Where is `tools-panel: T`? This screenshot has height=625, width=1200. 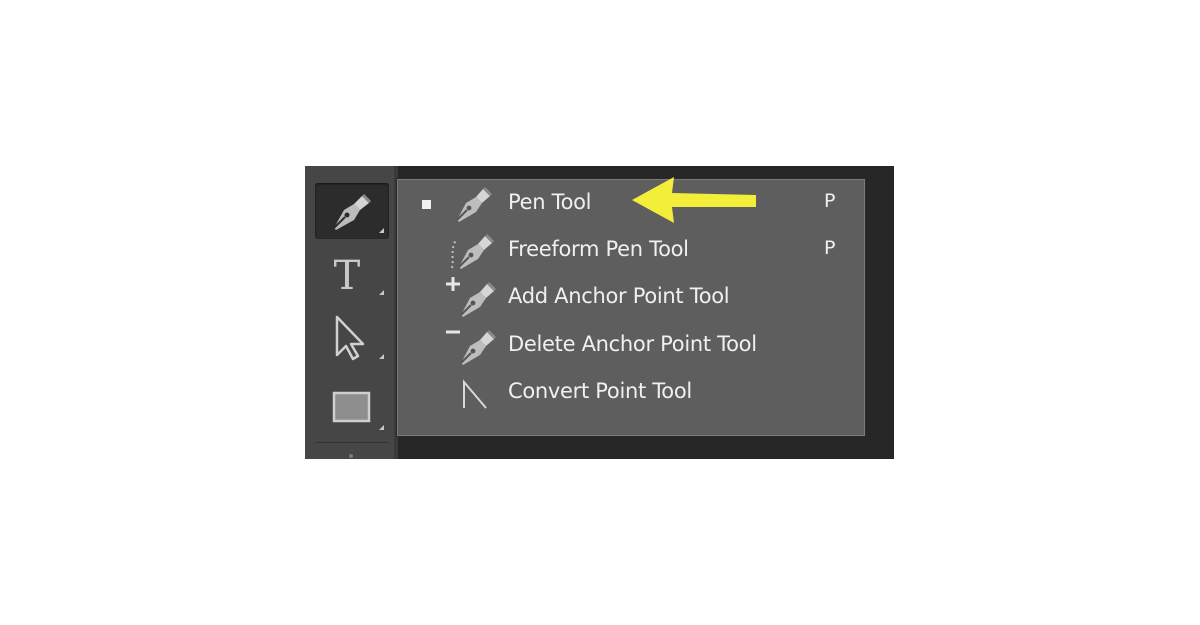 tools-panel: T is located at coordinates (351, 312).